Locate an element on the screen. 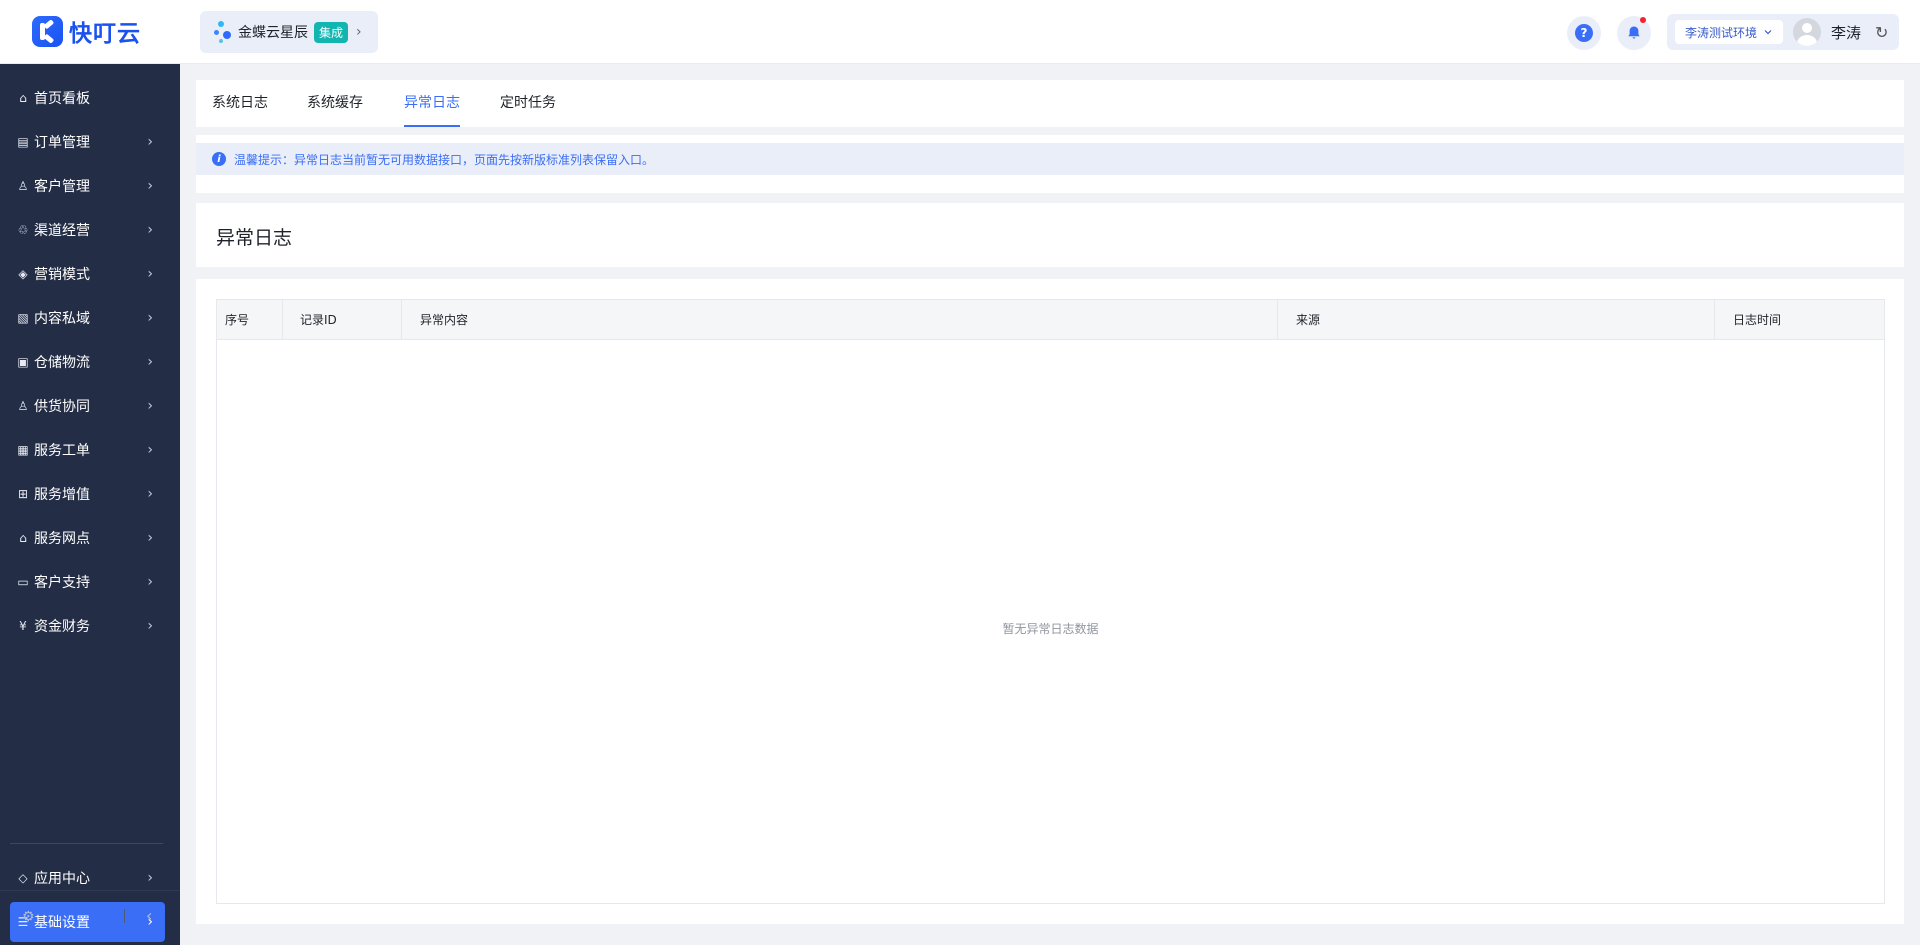 The width and height of the screenshot is (1920, 945). logo-mark-icon is located at coordinates (47, 31).